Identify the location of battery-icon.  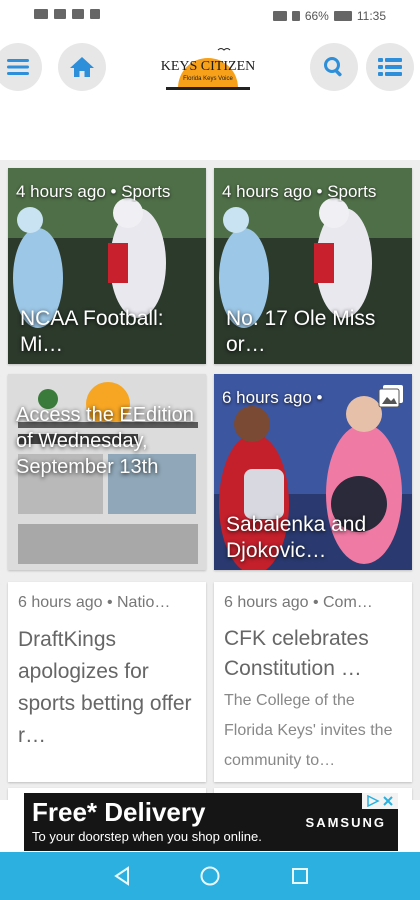
(342, 16).